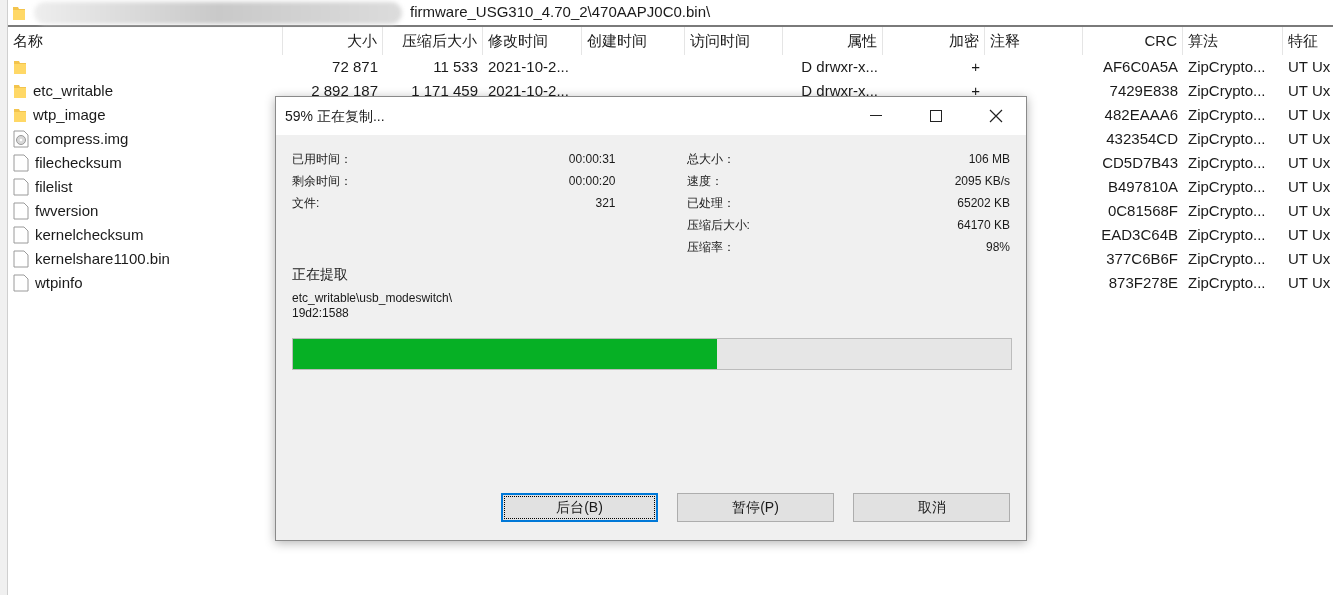 This screenshot has height=595, width=1333. I want to click on table-cell-text: AF6C0A5A, so click(1140, 66).